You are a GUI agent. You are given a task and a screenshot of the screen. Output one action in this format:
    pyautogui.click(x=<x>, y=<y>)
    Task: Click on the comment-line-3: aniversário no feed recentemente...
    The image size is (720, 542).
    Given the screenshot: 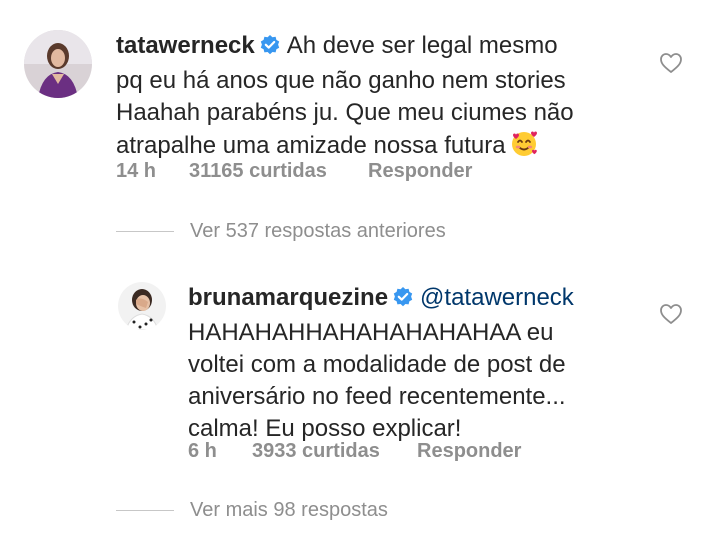 What is the action you would take?
    pyautogui.click(x=377, y=396)
    